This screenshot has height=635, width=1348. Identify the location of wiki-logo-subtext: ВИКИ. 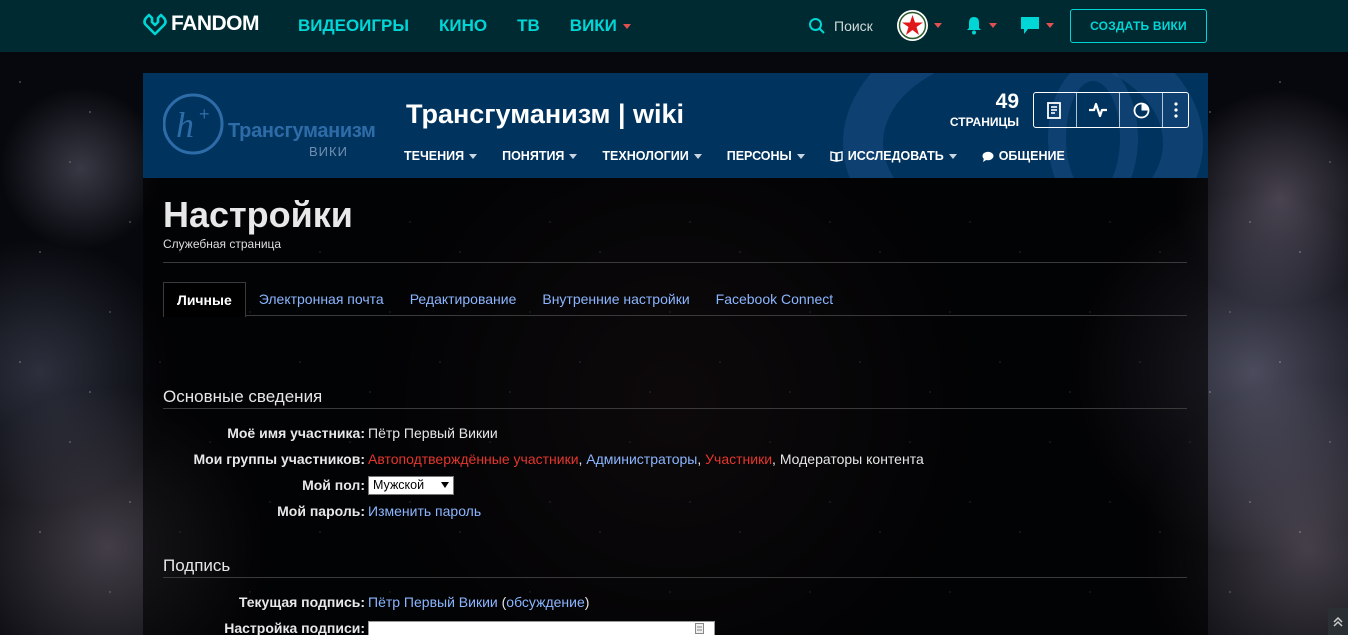
(328, 151).